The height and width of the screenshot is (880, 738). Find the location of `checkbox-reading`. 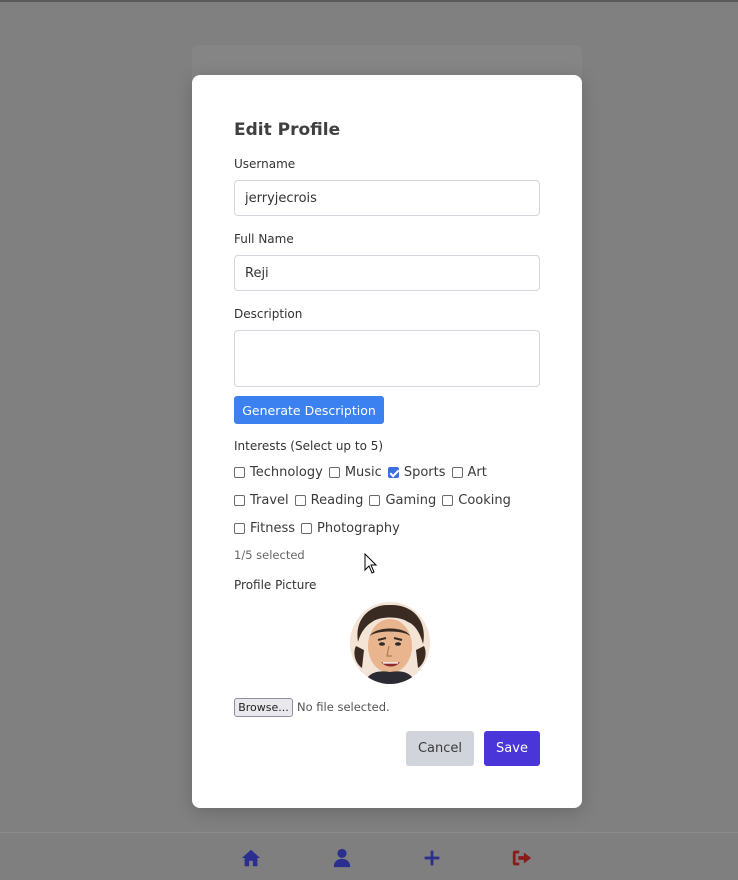

checkbox-reading is located at coordinates (300, 500).